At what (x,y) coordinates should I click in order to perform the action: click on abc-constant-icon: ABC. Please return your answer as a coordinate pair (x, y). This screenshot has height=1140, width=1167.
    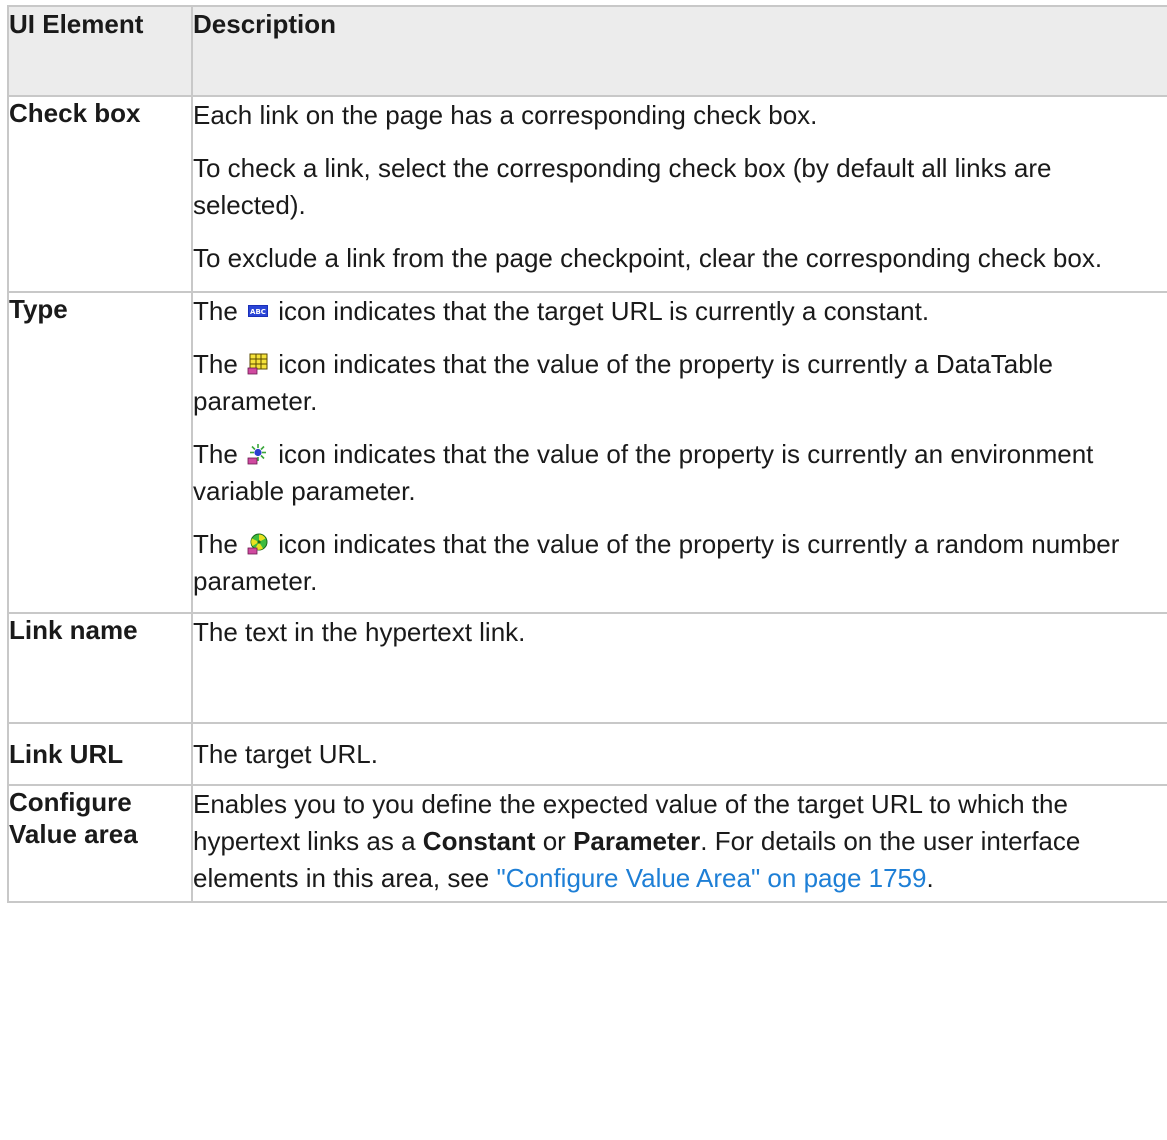
    Looking at the image, I should click on (258, 311).